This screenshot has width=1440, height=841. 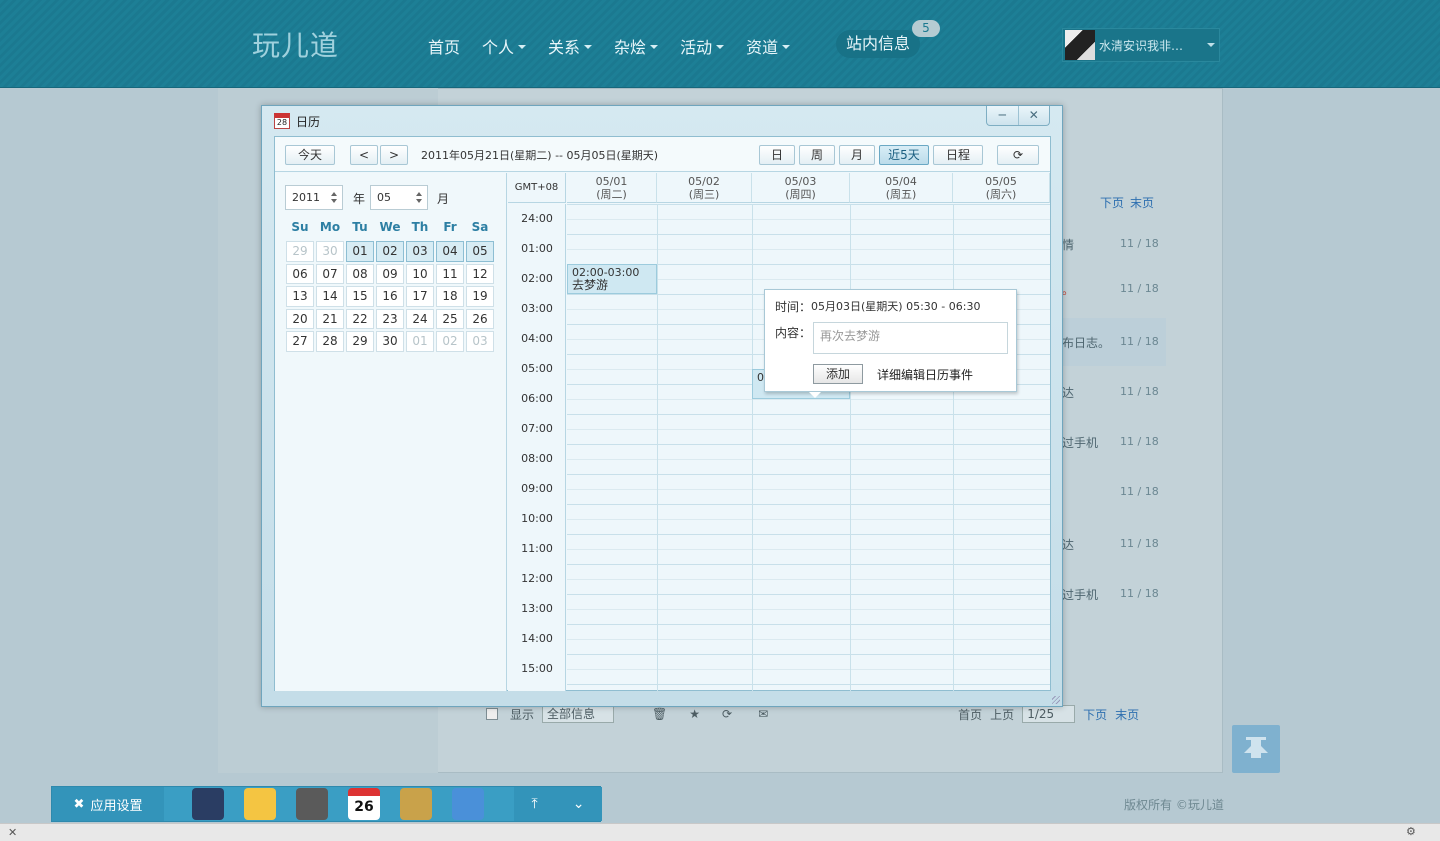 What do you see at coordinates (420, 296) in the screenshot?
I see `mini-calendar-day: 17` at bounding box center [420, 296].